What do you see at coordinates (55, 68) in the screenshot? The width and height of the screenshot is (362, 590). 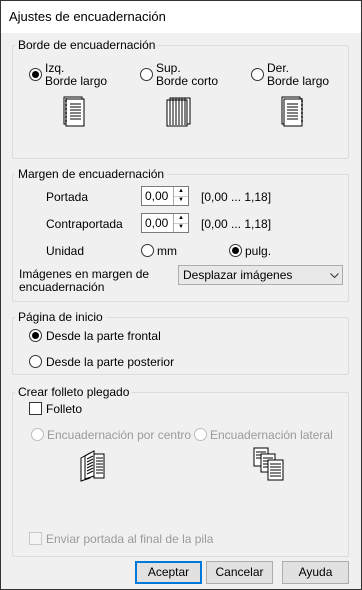 I see `left-edge-label-1: Izq.` at bounding box center [55, 68].